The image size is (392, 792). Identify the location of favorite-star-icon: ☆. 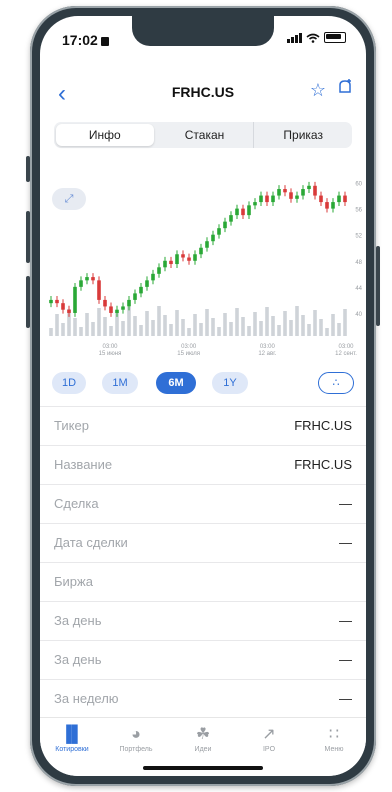
(318, 90).